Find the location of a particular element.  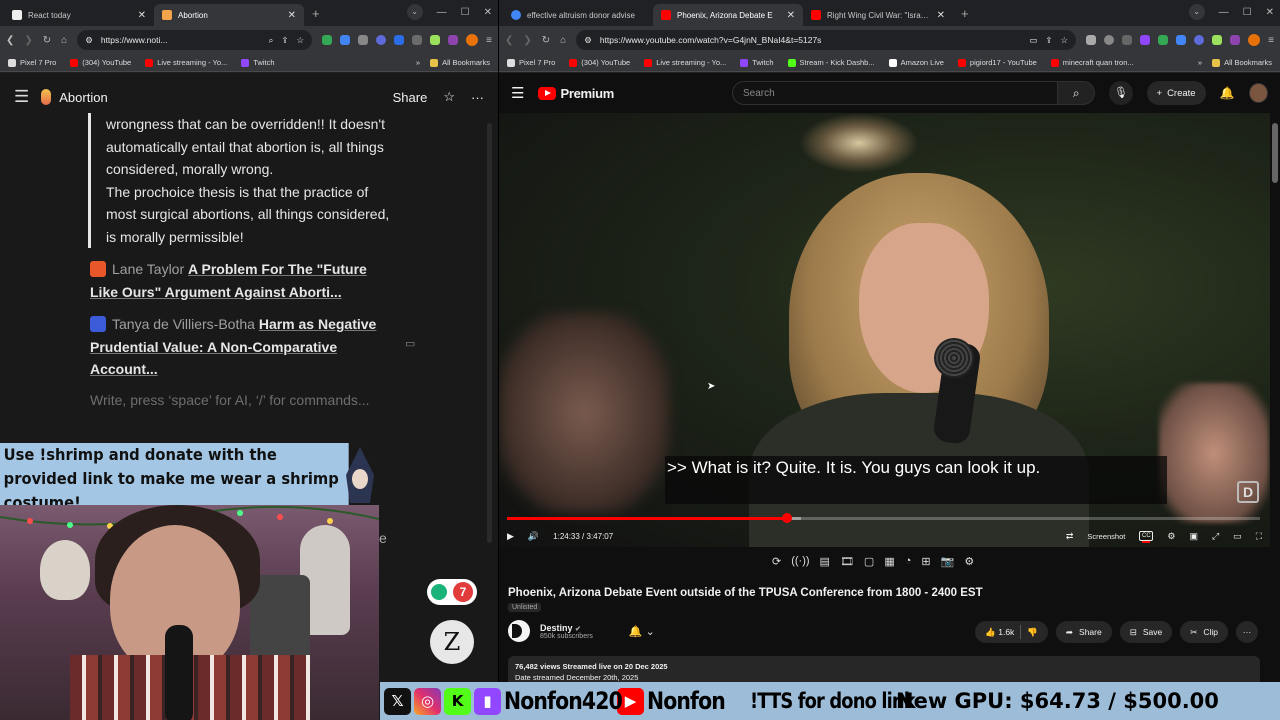

notifications-bell-icon: 🔔 is located at coordinates (1227, 93).